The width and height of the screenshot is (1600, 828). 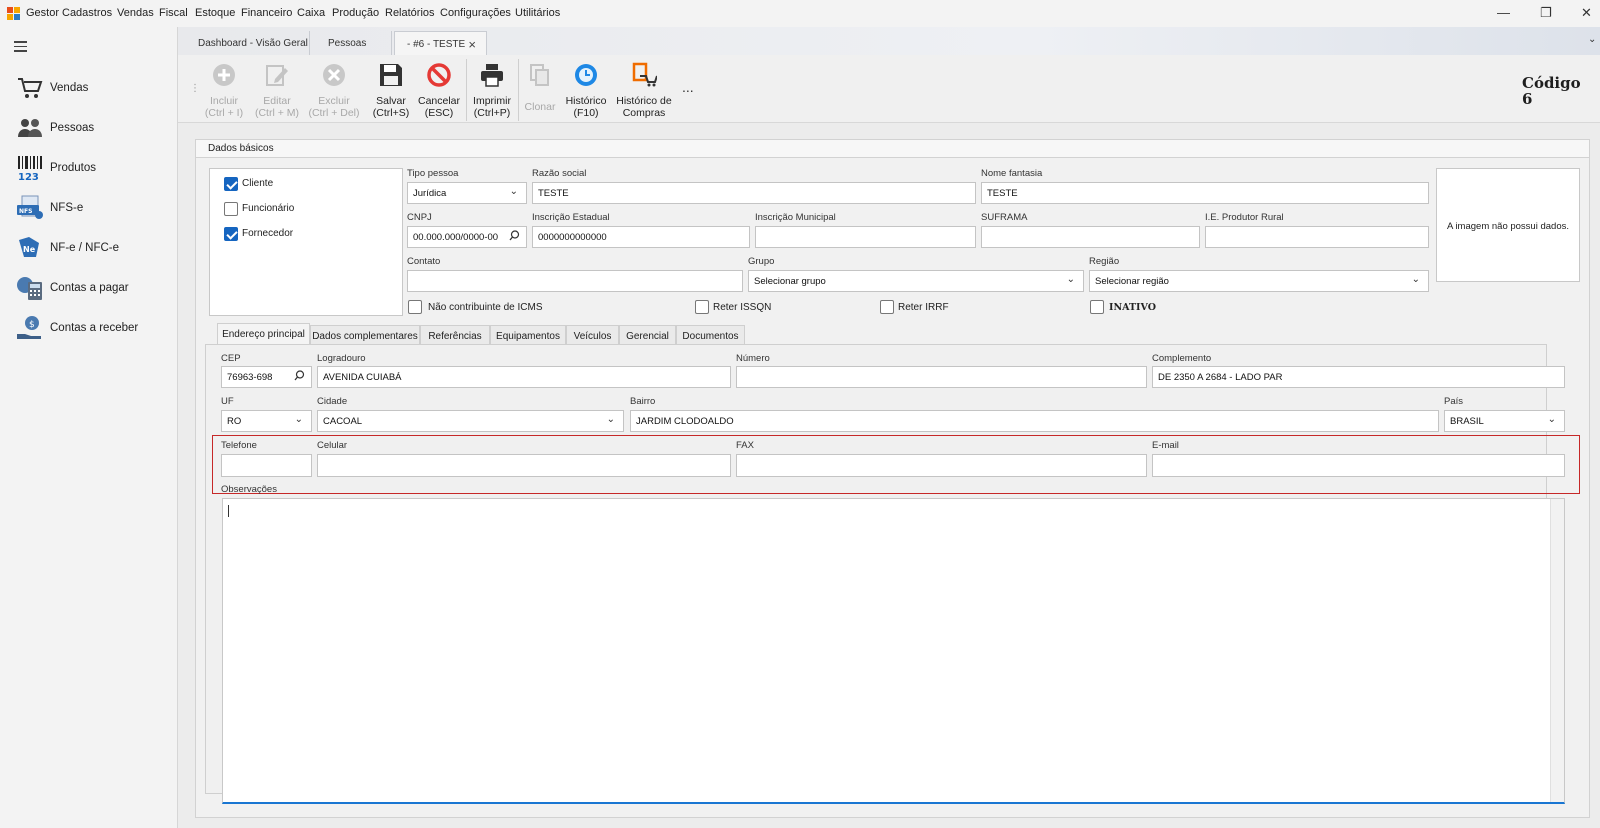 I want to click on cliente-checkbox, so click(x=231, y=184).